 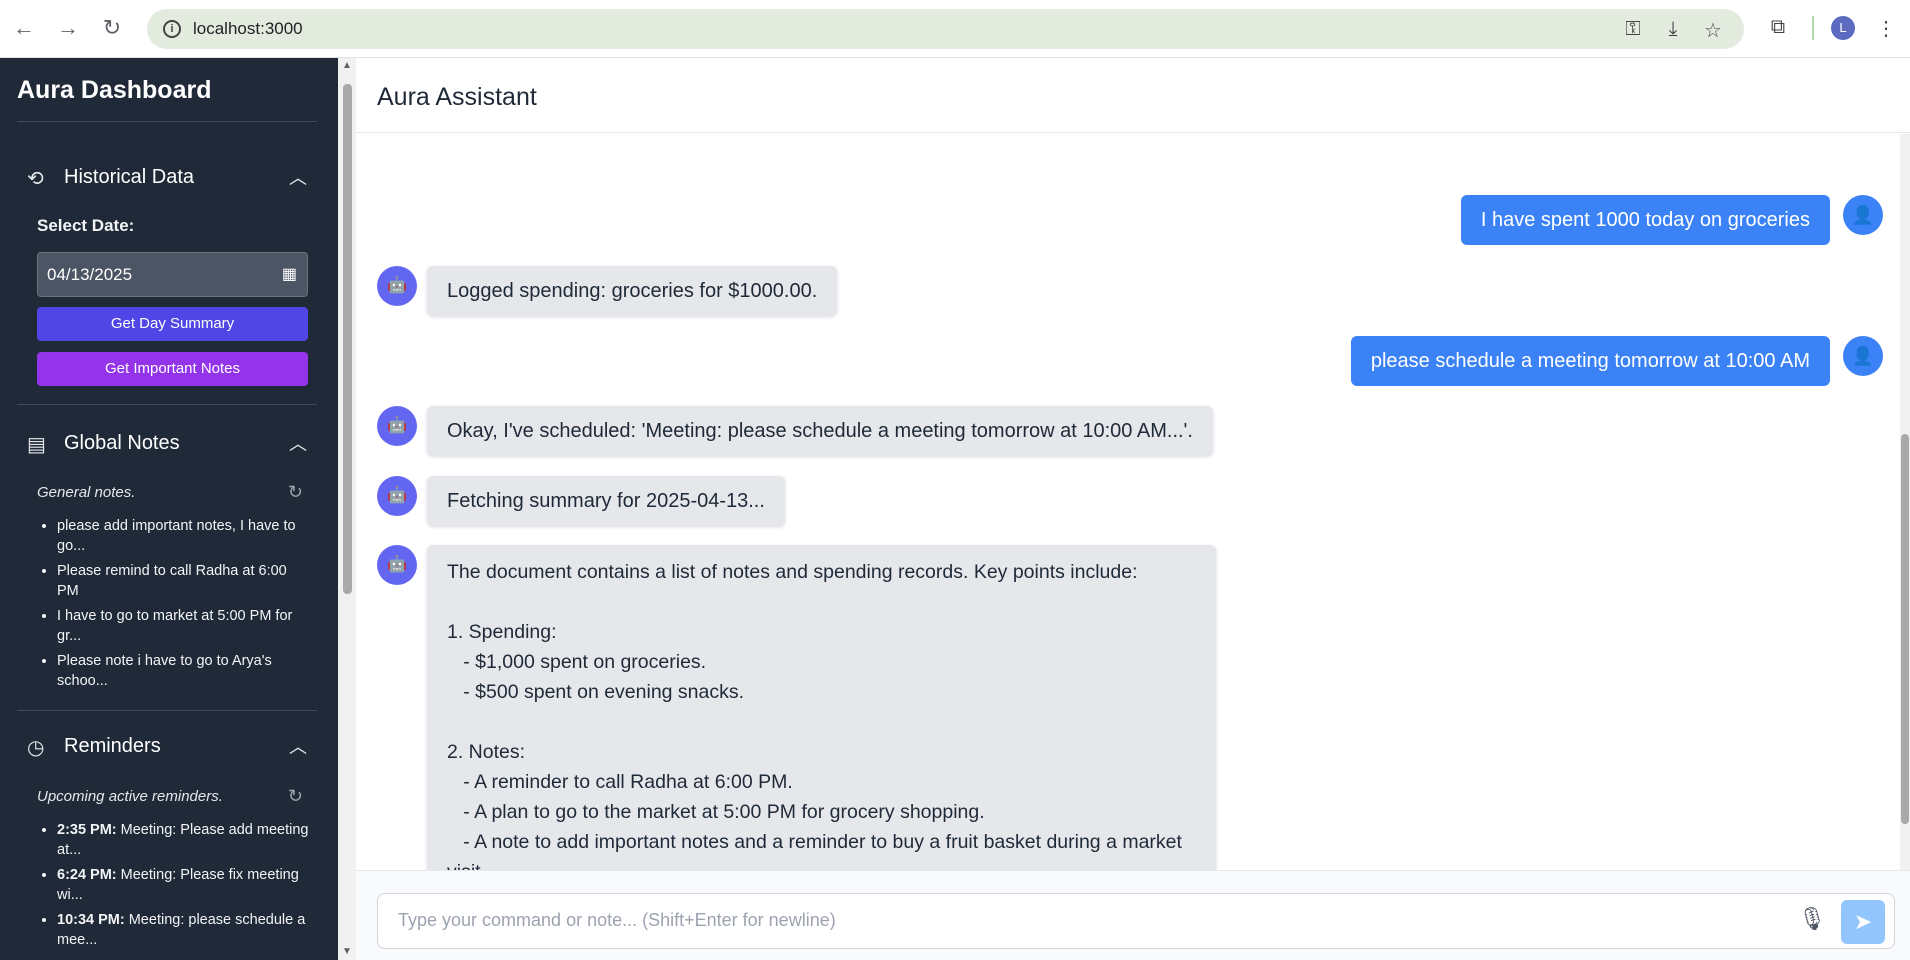 I want to click on section-label: Global Notes, so click(x=122, y=443).